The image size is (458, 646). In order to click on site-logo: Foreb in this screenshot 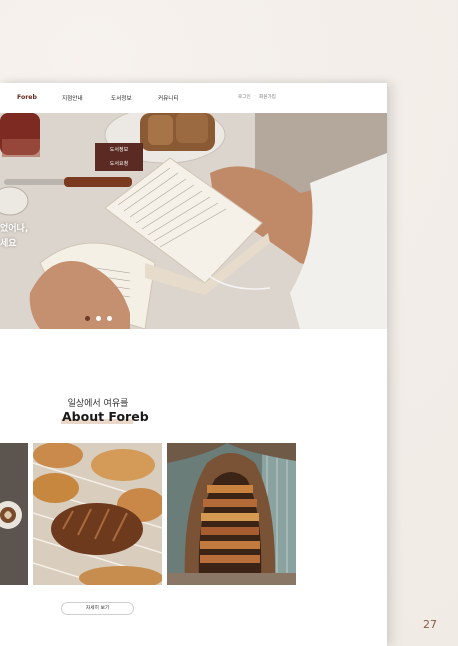, I will do `click(27, 97)`.